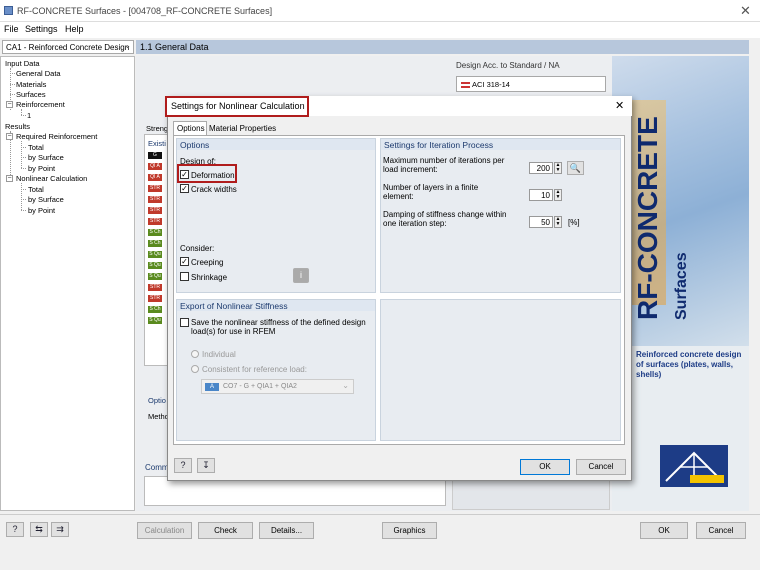 Image resolution: width=760 pixels, height=570 pixels. What do you see at coordinates (31, 94) in the screenshot?
I see `tree-surfaces: Surfaces` at bounding box center [31, 94].